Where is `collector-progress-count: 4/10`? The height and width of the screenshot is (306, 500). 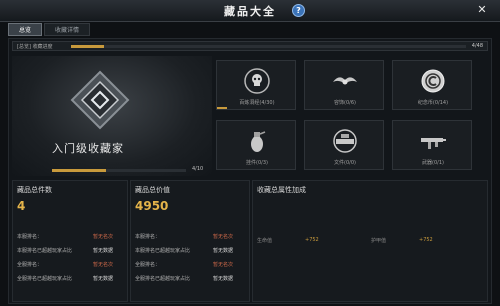
collector-progress-count: 4/10 is located at coordinates (198, 169).